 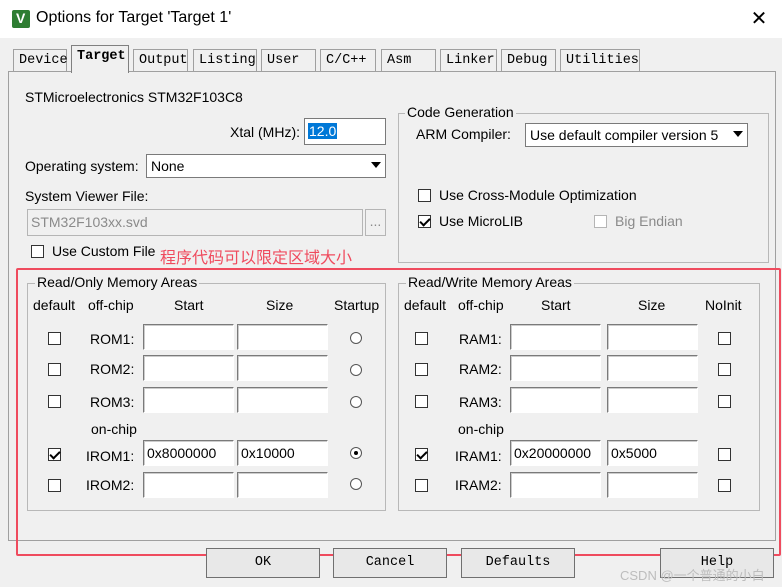 What do you see at coordinates (424, 195) in the screenshot?
I see `cross-module-checkbox` at bounding box center [424, 195].